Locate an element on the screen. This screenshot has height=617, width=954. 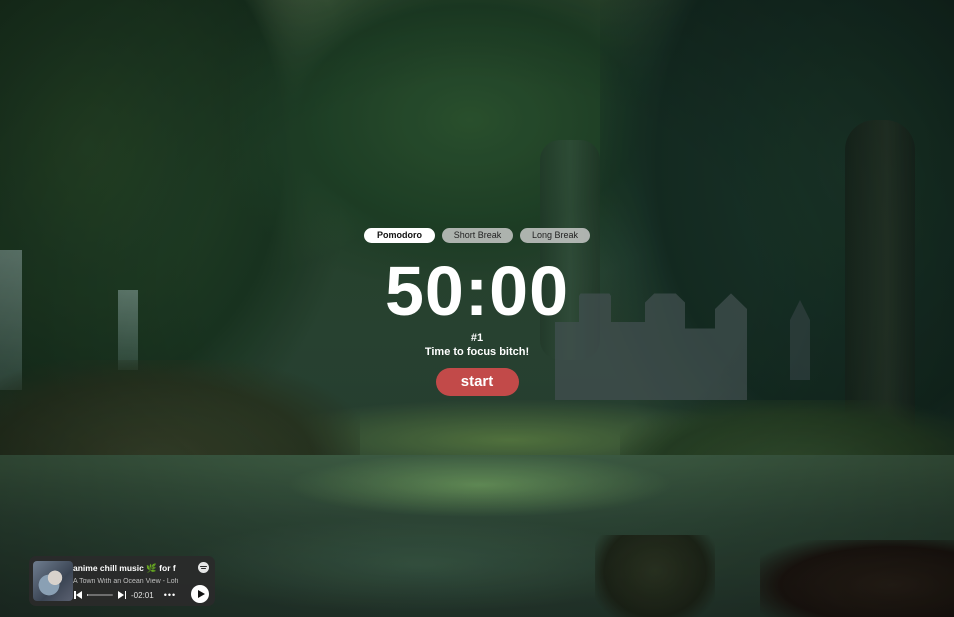
timer-mode-tabs: Pomodoro Short Break Long Break is located at coordinates (477, 235).